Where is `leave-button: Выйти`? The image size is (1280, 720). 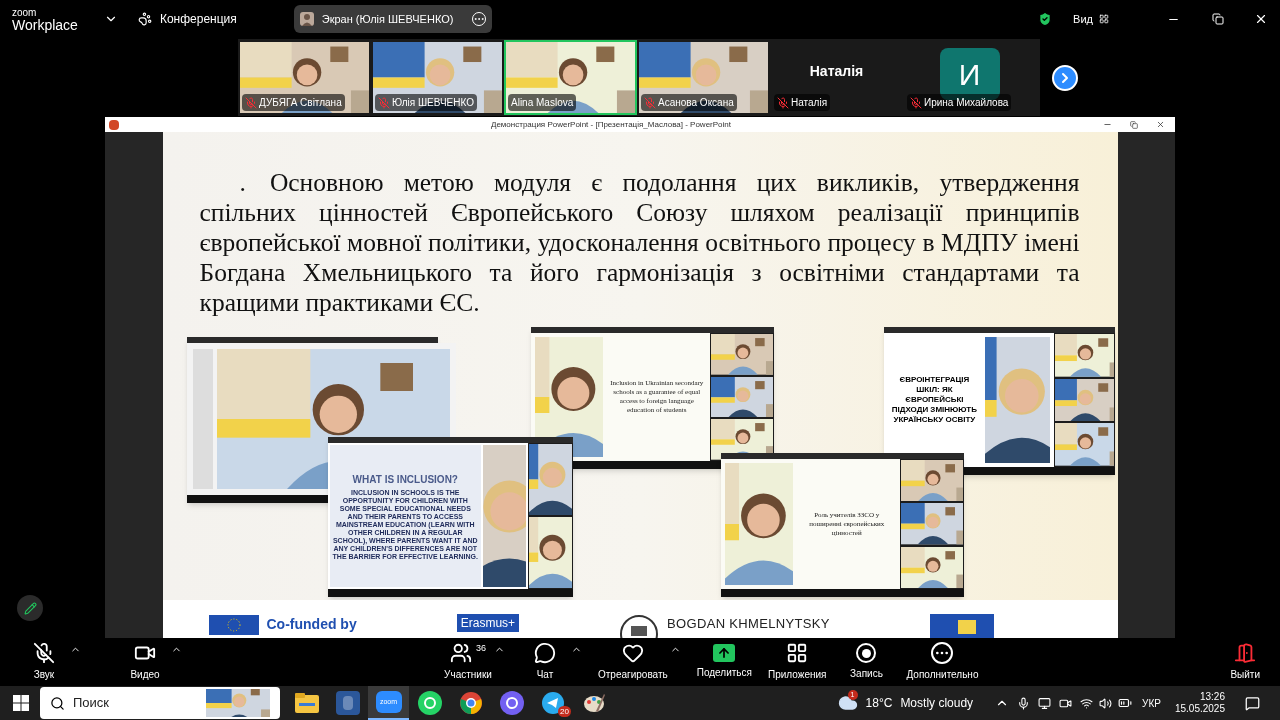 leave-button: Выйти is located at coordinates (1245, 662).